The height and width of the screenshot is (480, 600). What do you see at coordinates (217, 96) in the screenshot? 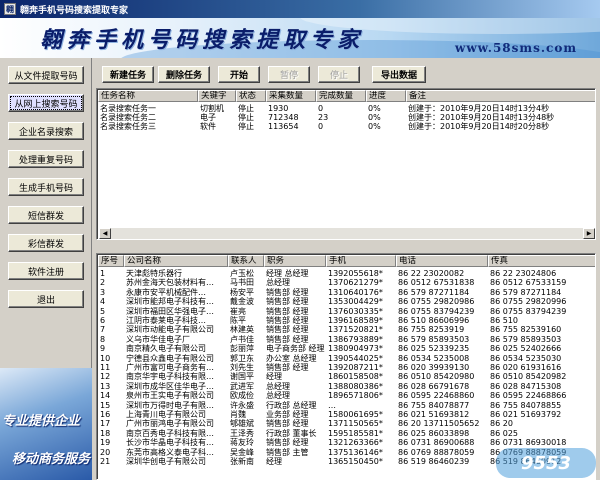
I see `column-header: 关键字` at bounding box center [217, 96].